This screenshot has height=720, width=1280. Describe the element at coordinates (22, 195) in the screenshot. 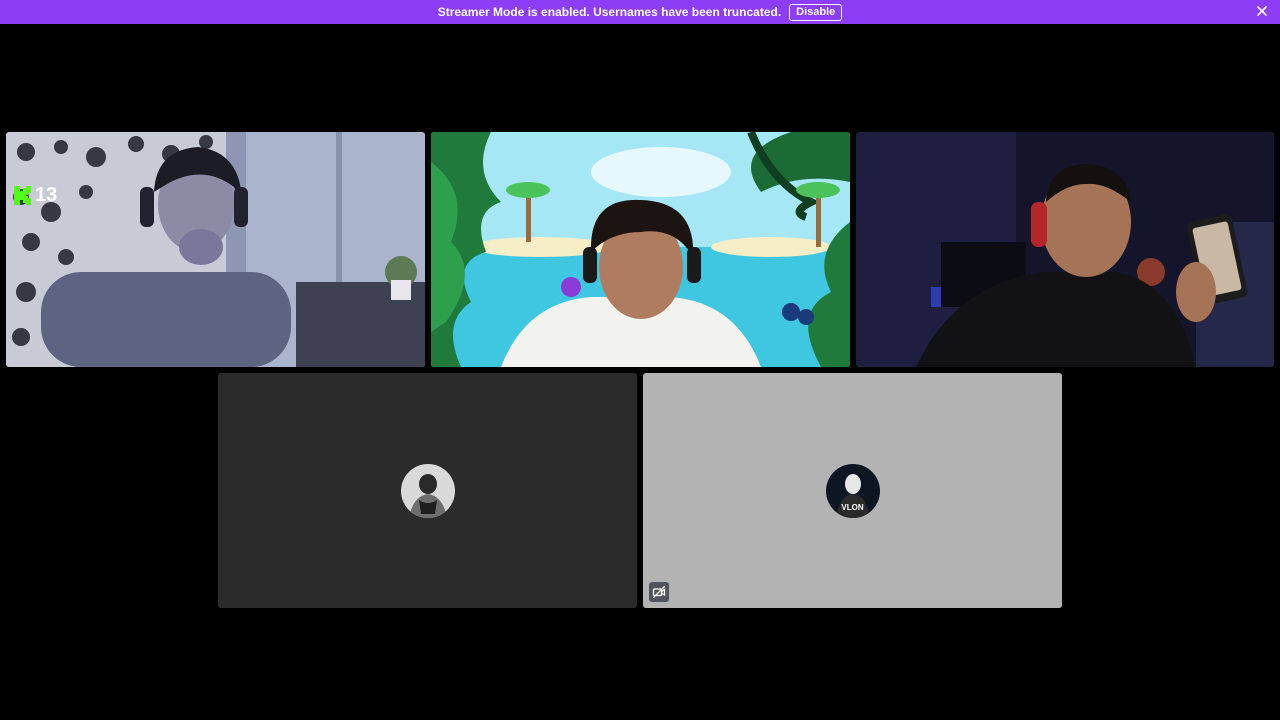

I see `kick-logo-icon` at that location.